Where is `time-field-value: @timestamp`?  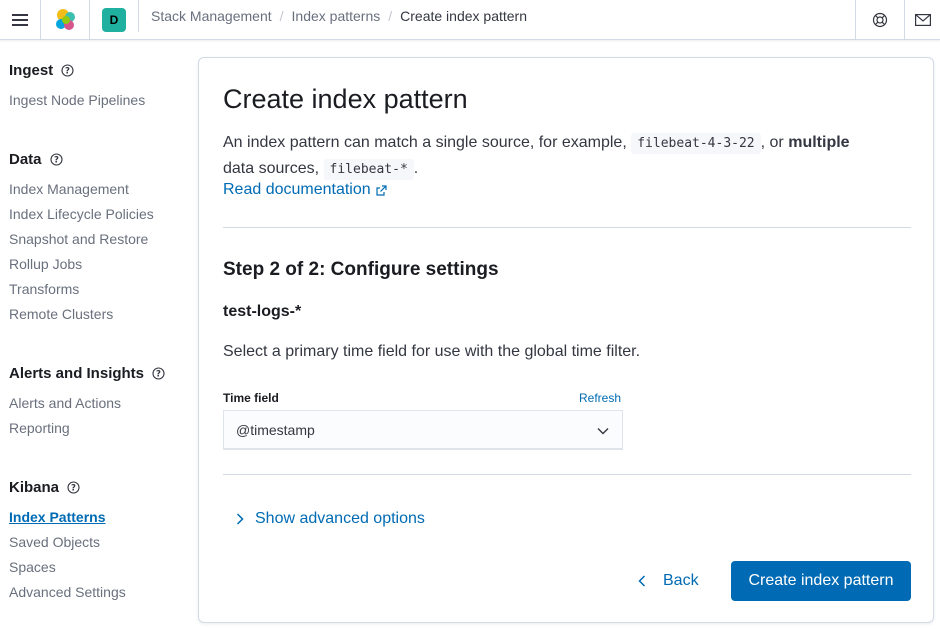 time-field-value: @timestamp is located at coordinates (275, 430).